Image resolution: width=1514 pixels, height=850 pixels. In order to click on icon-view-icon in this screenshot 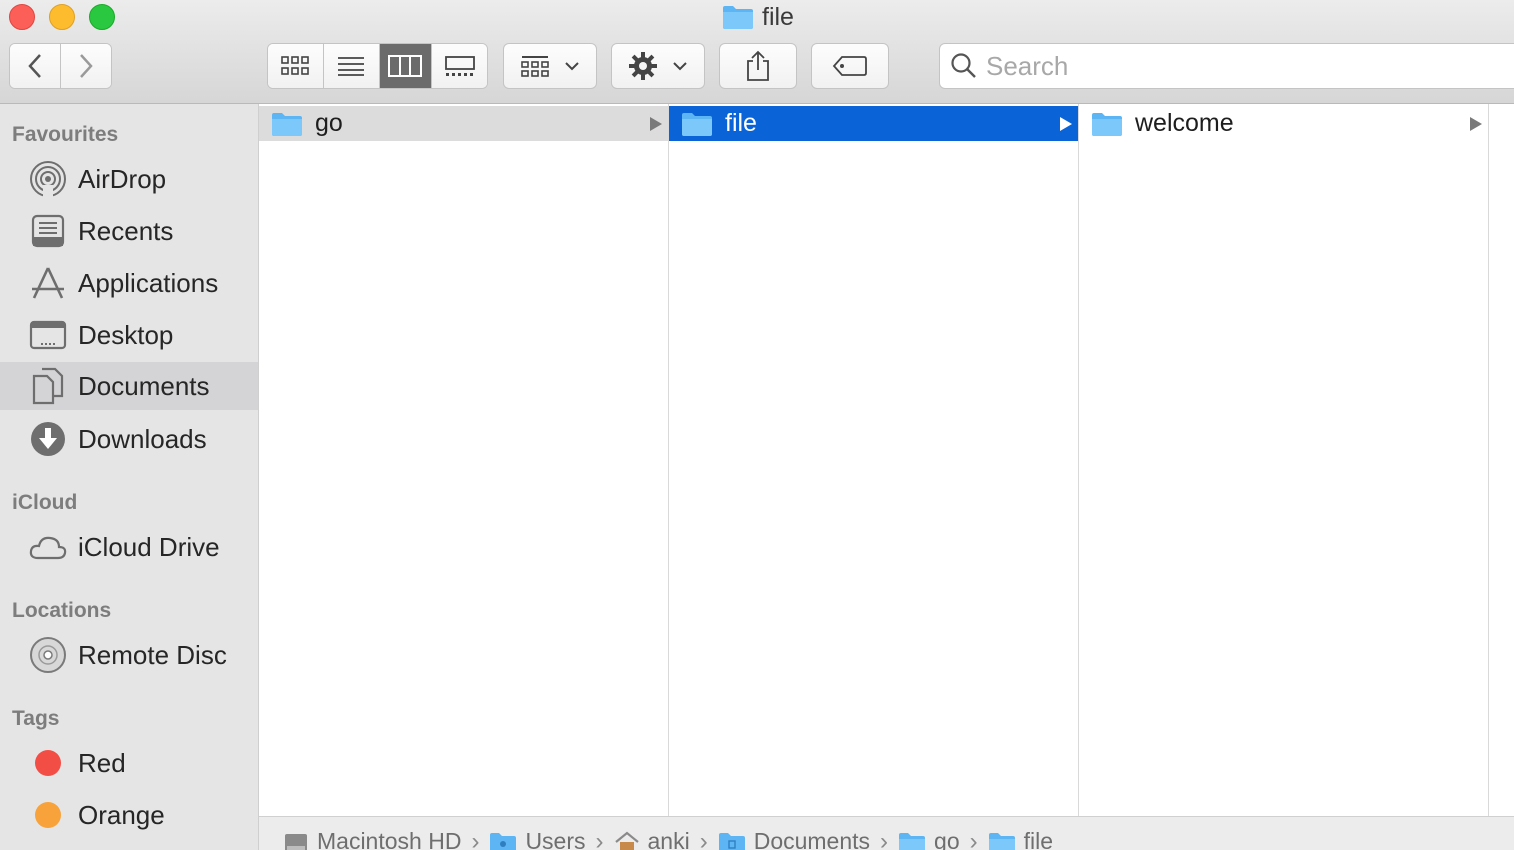, I will do `click(295, 65)`.